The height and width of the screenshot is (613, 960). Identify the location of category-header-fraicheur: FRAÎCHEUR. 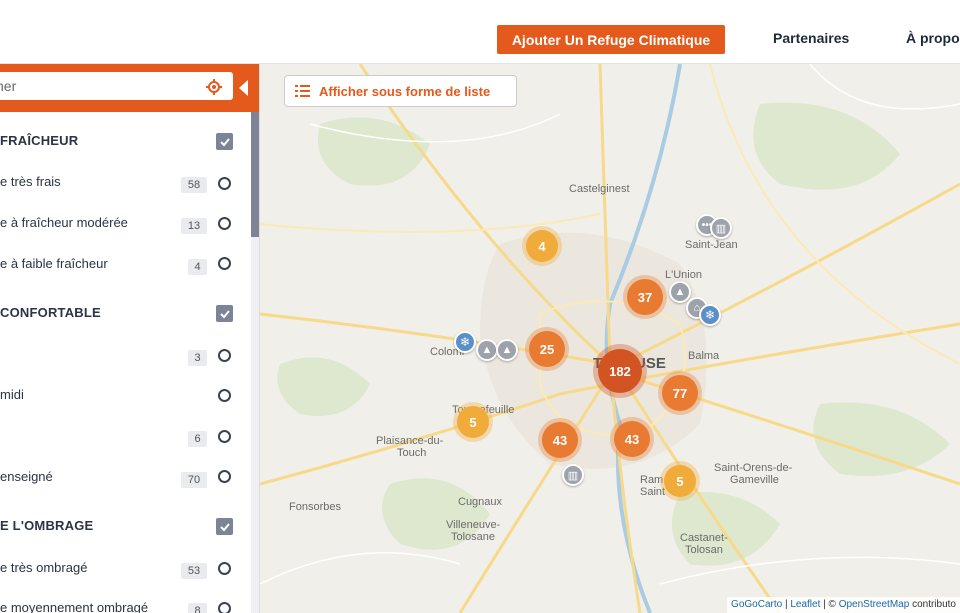
(39, 140).